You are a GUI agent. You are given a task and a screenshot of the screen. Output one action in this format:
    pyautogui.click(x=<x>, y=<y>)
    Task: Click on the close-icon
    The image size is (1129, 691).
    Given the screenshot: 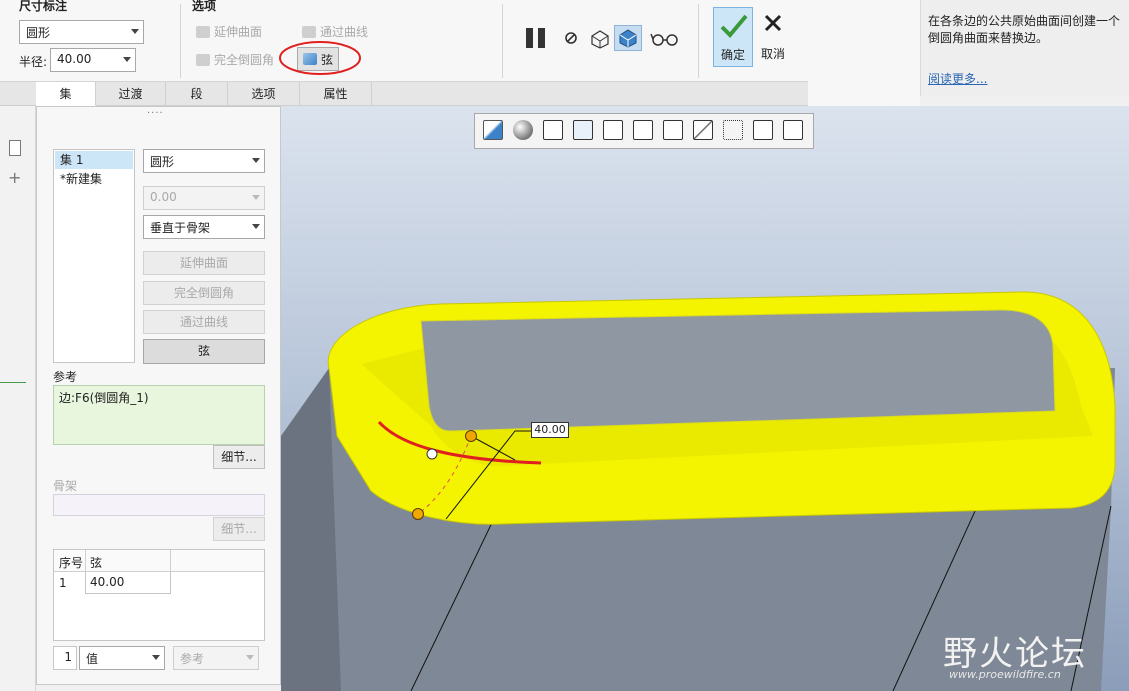 What is the action you would take?
    pyautogui.click(x=773, y=23)
    